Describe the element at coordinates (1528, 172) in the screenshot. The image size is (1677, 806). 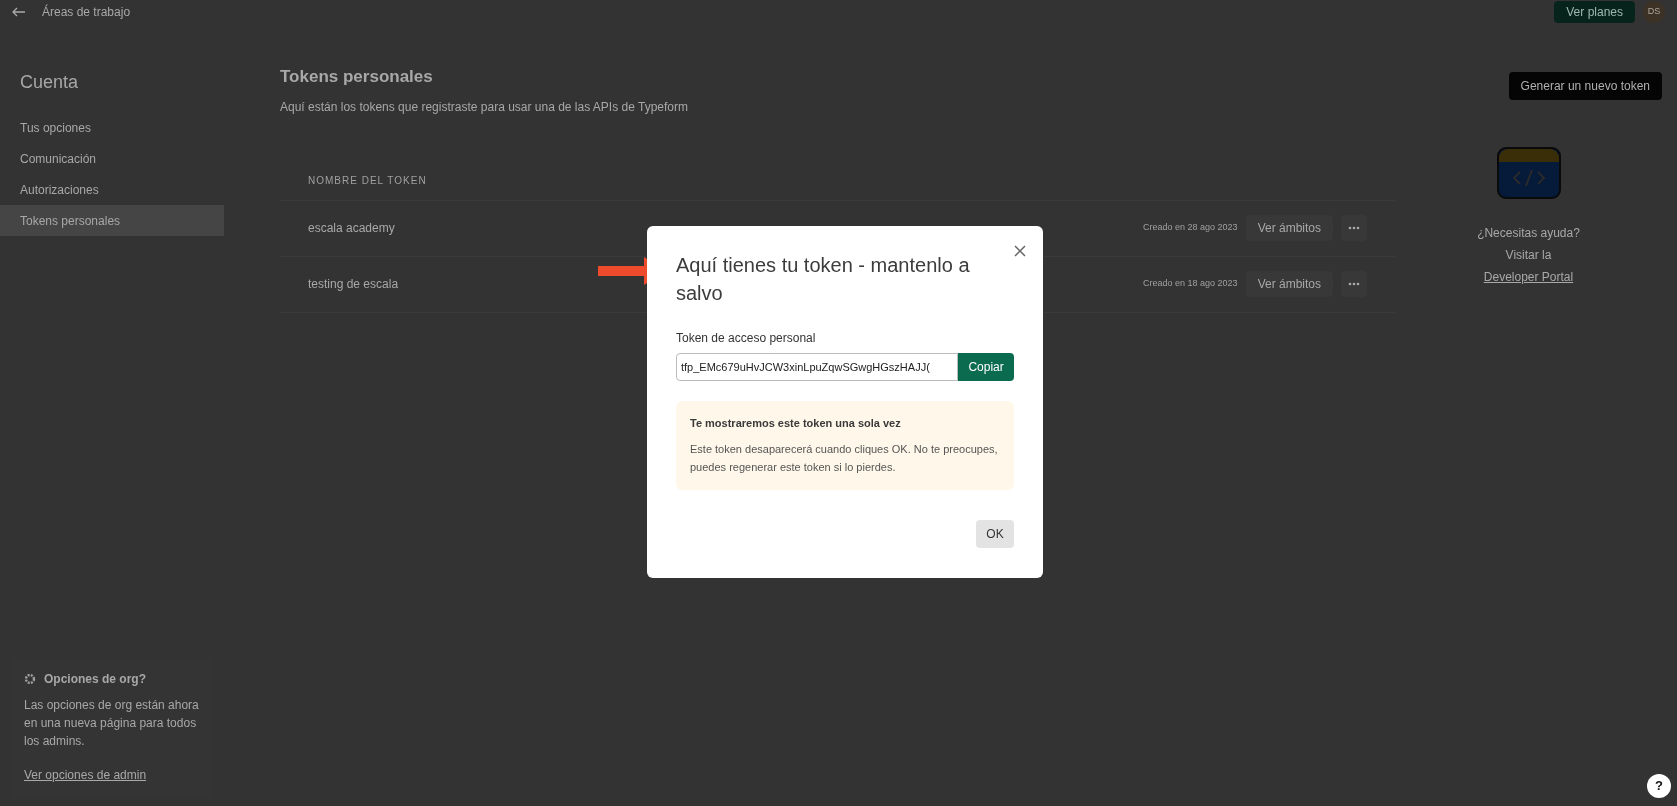
I see `code-window-icon` at that location.